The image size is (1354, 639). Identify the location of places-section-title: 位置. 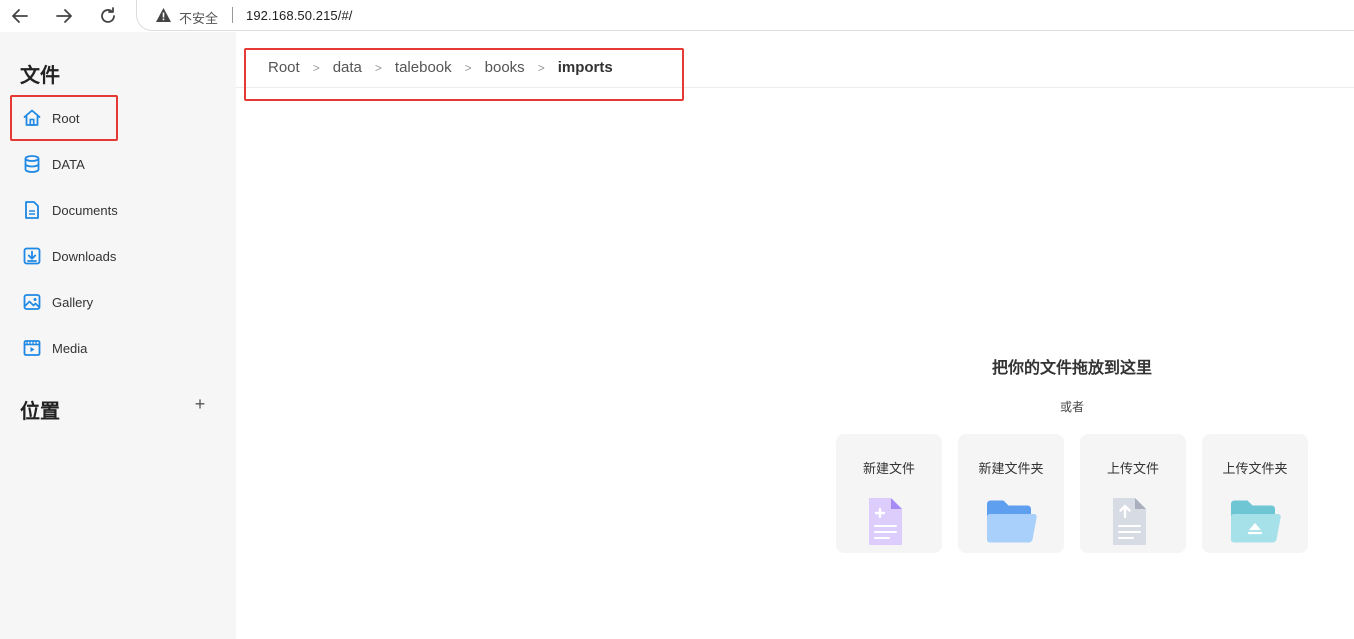
(40, 412).